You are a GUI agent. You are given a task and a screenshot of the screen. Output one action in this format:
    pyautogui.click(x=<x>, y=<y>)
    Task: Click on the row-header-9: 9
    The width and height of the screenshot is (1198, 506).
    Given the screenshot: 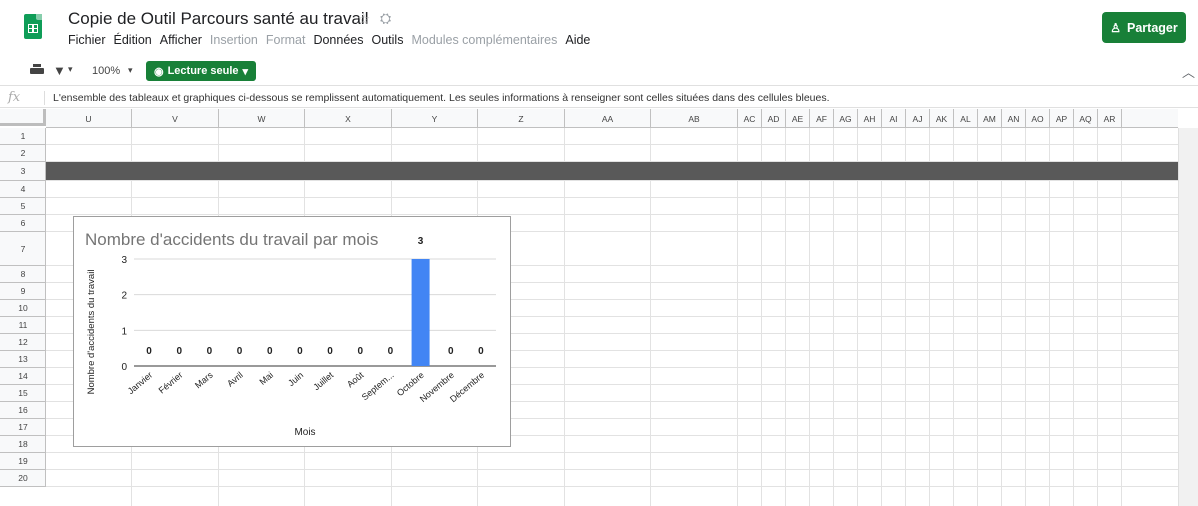 What is the action you would take?
    pyautogui.click(x=23, y=291)
    